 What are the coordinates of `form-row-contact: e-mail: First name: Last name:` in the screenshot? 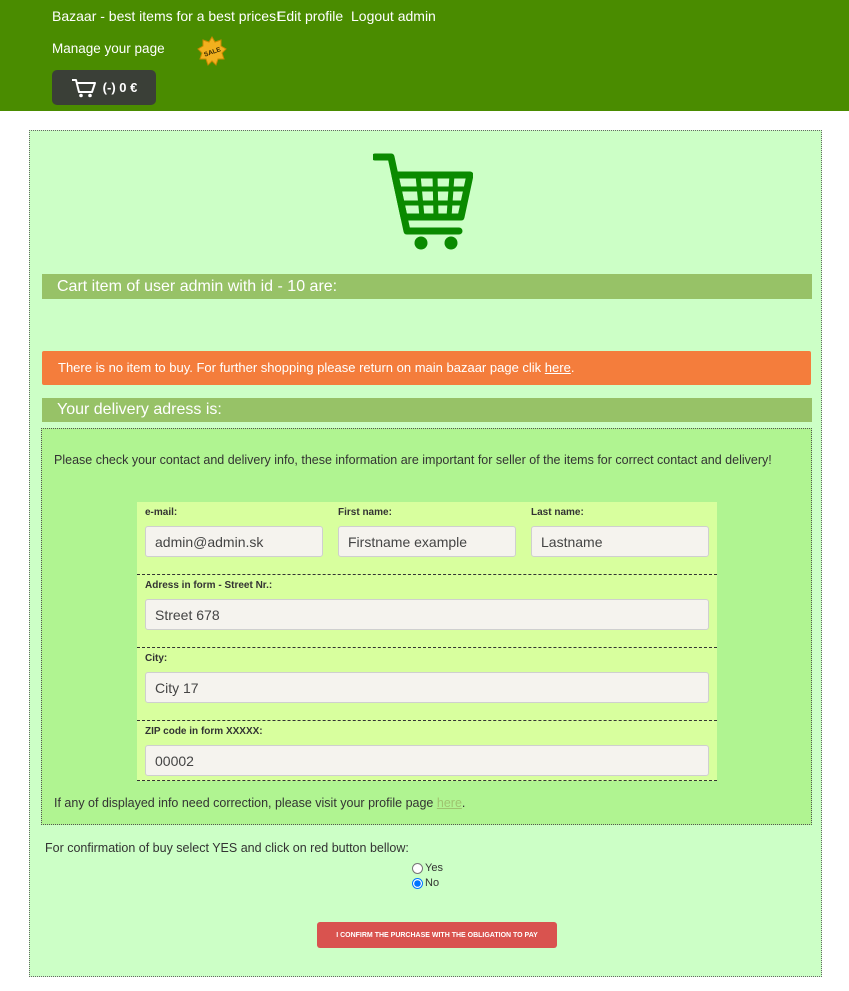 It's located at (427, 538).